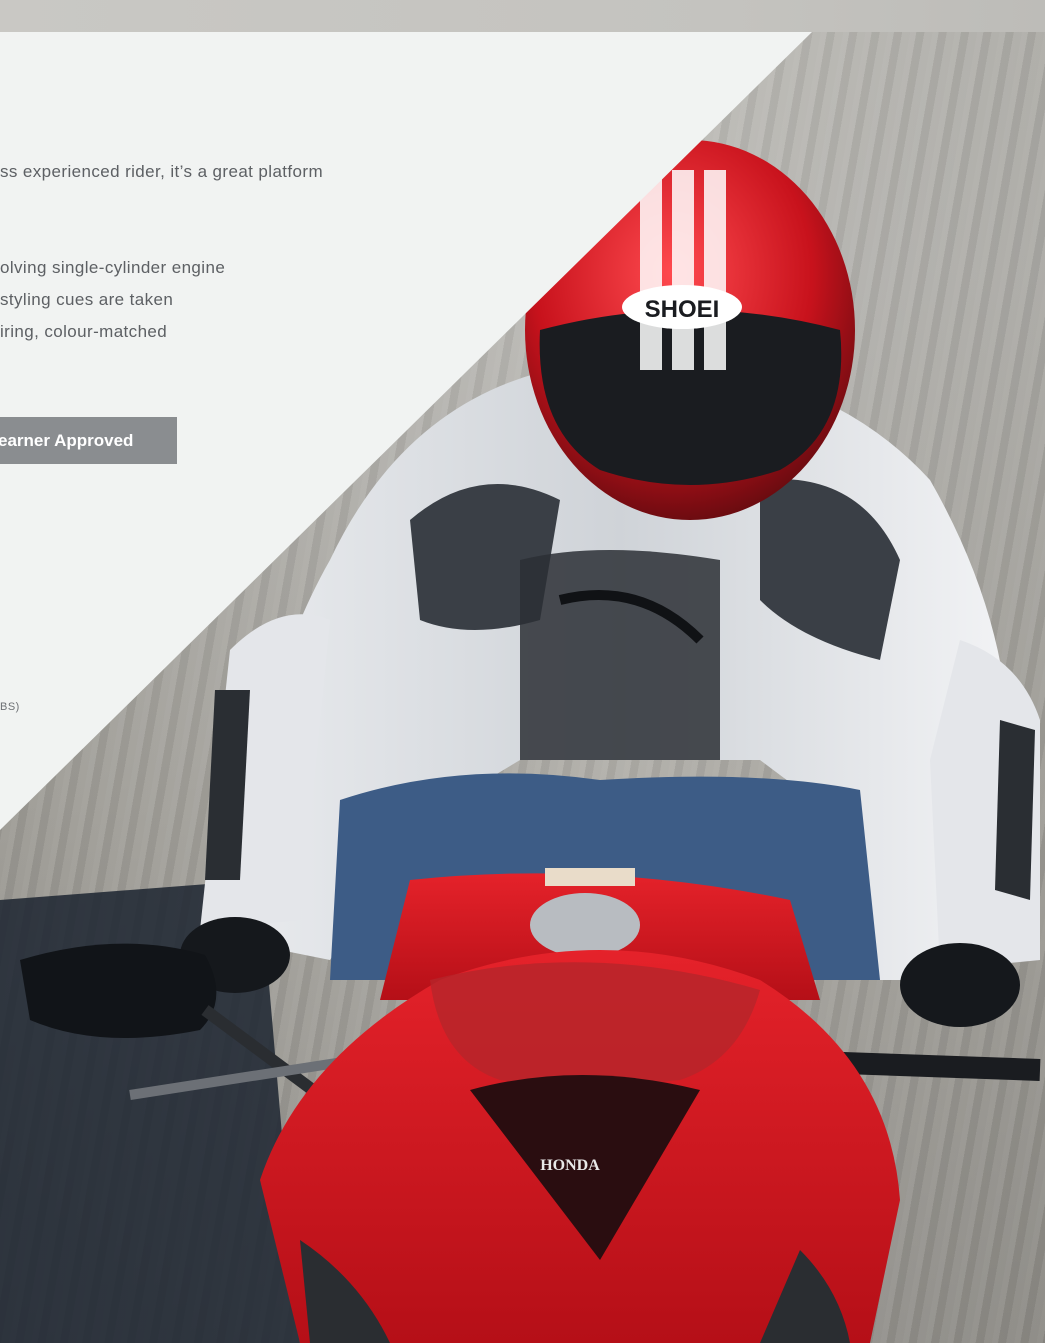 The height and width of the screenshot is (1343, 1045). Describe the element at coordinates (113, 267) in the screenshot. I see `body-text-line: olving single-cylinder engine` at that location.